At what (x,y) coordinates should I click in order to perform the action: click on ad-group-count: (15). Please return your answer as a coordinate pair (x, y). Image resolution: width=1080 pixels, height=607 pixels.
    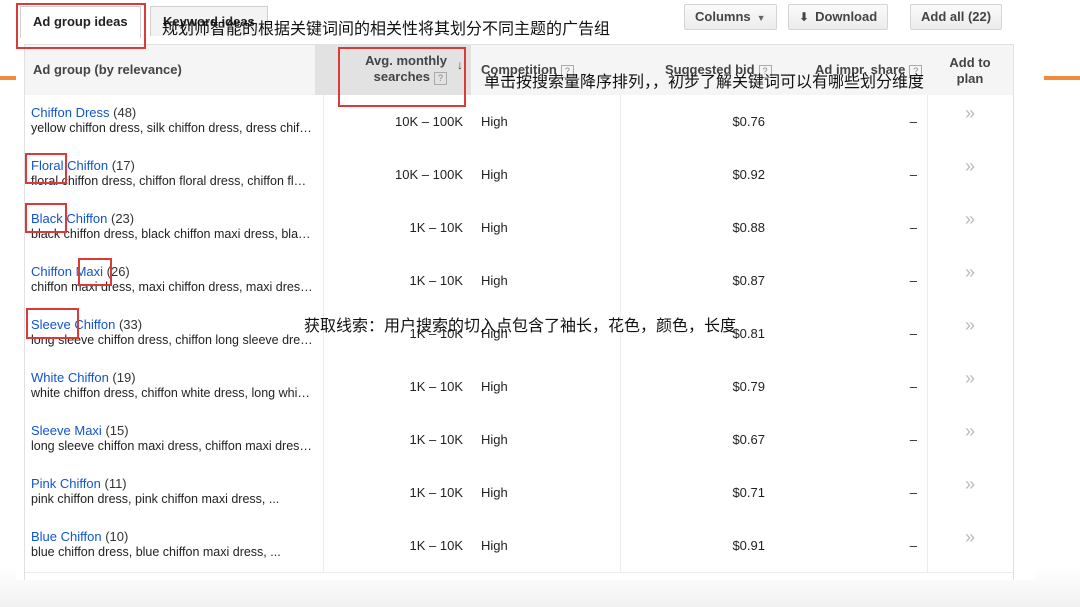
    Looking at the image, I should click on (117, 430).